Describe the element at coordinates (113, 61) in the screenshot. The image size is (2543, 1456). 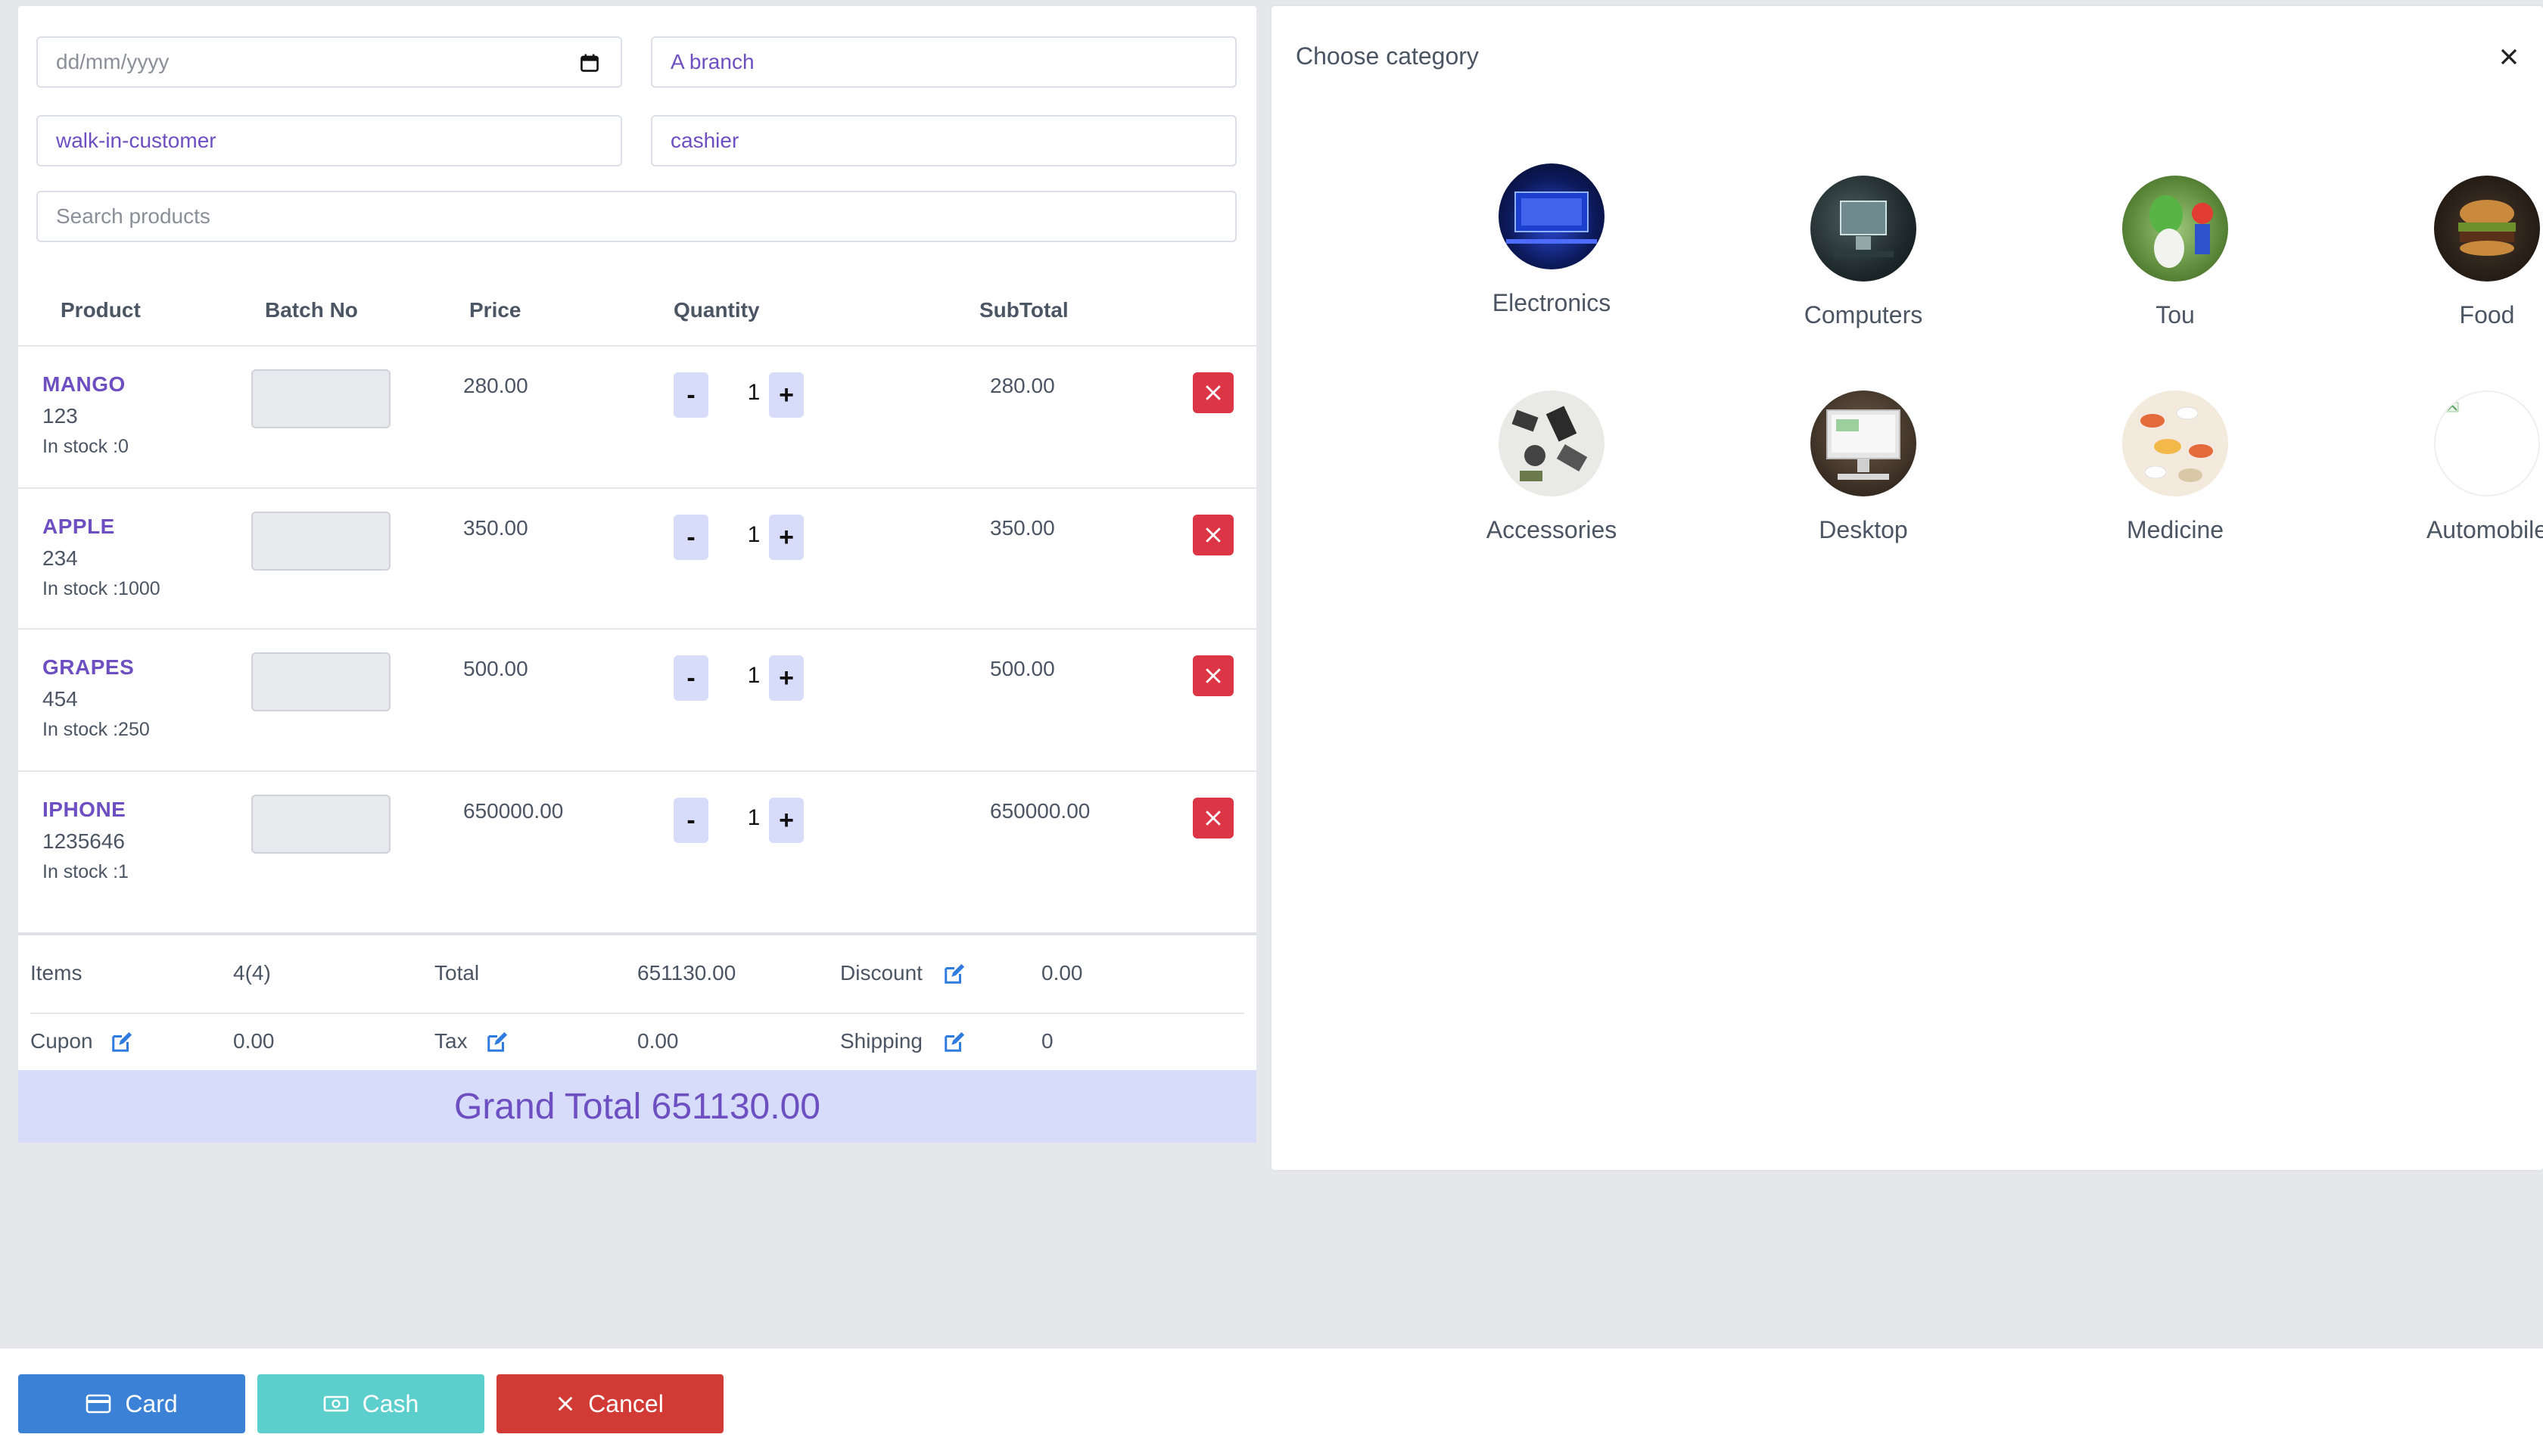
I see `date-input-placeholder: dd/mm/yyyy` at that location.